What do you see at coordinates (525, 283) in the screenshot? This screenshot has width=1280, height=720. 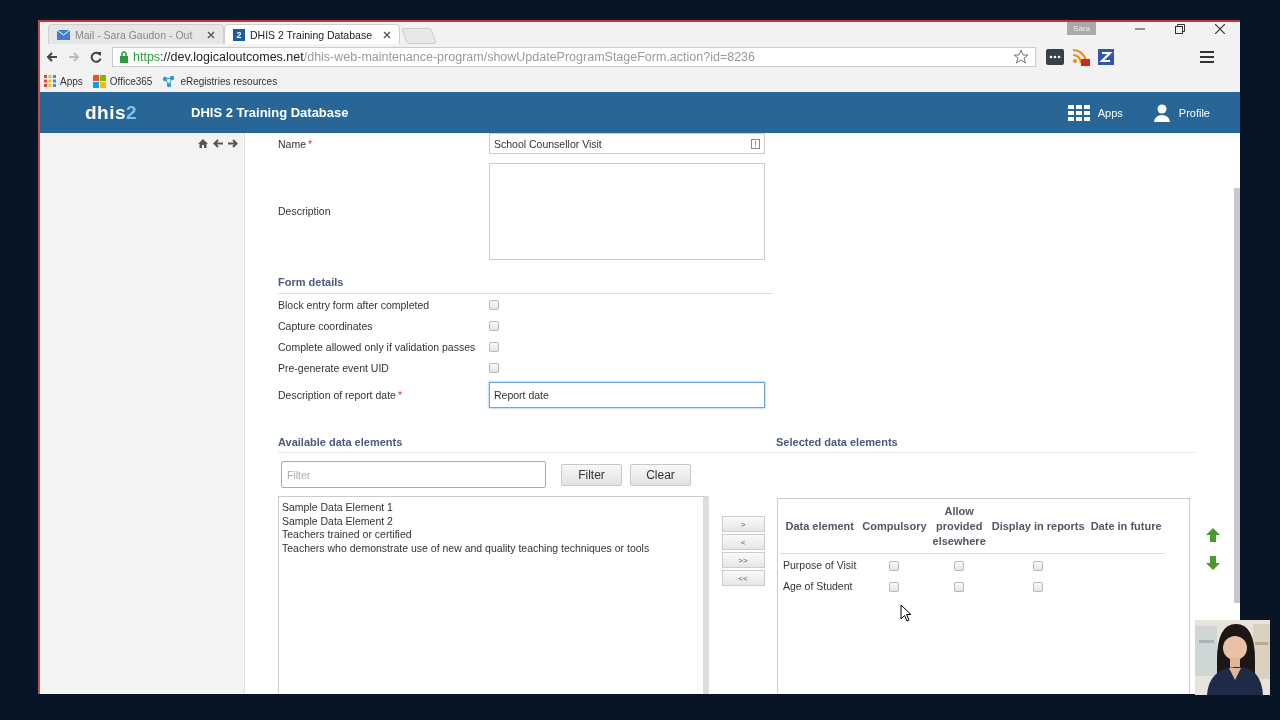 I see `section-heading: Form details` at bounding box center [525, 283].